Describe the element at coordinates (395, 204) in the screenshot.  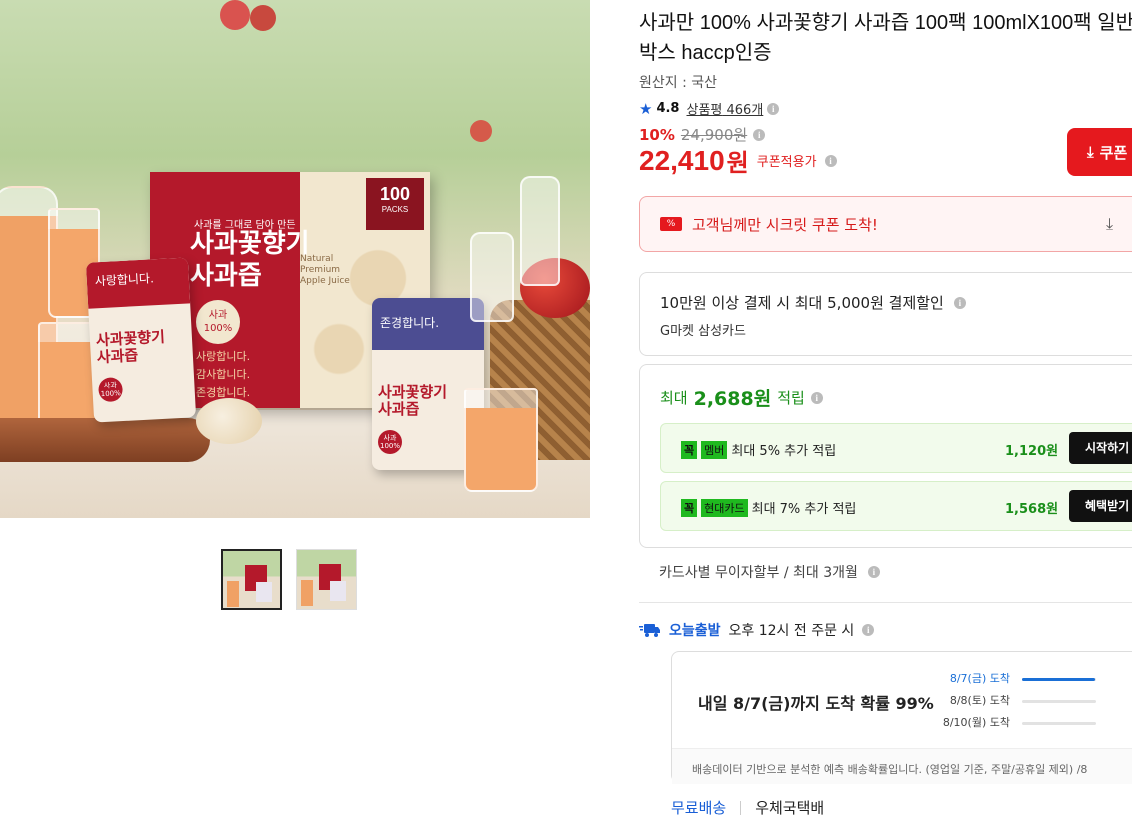
I see `packs-tag: 100 PACKS` at that location.